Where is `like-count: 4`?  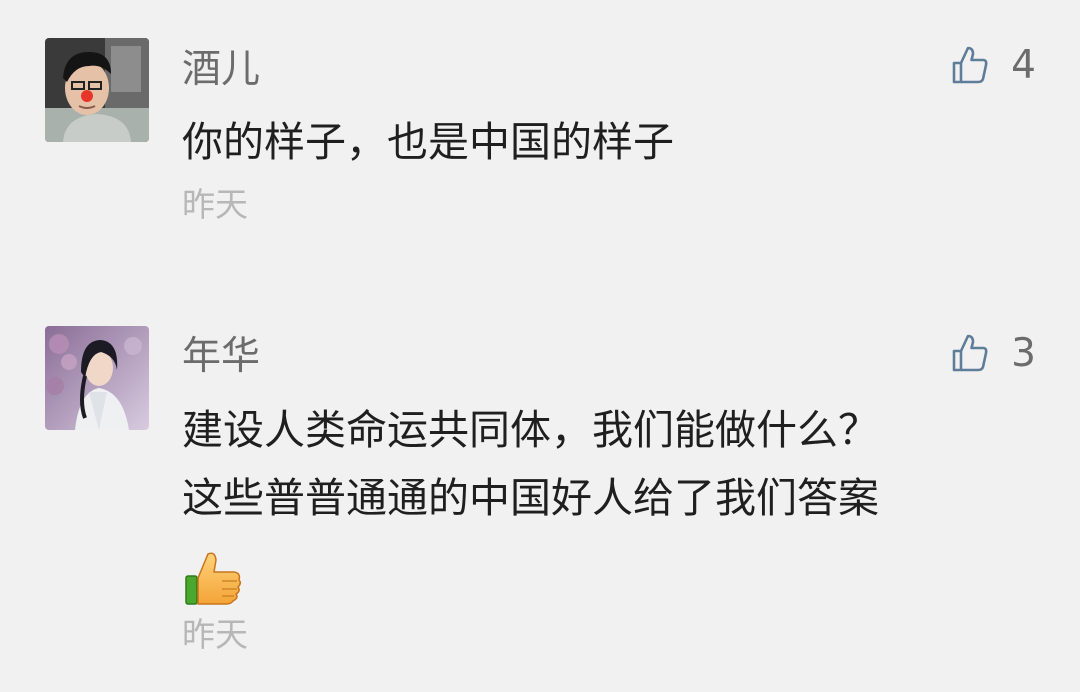
like-count: 4 is located at coordinates (1023, 65).